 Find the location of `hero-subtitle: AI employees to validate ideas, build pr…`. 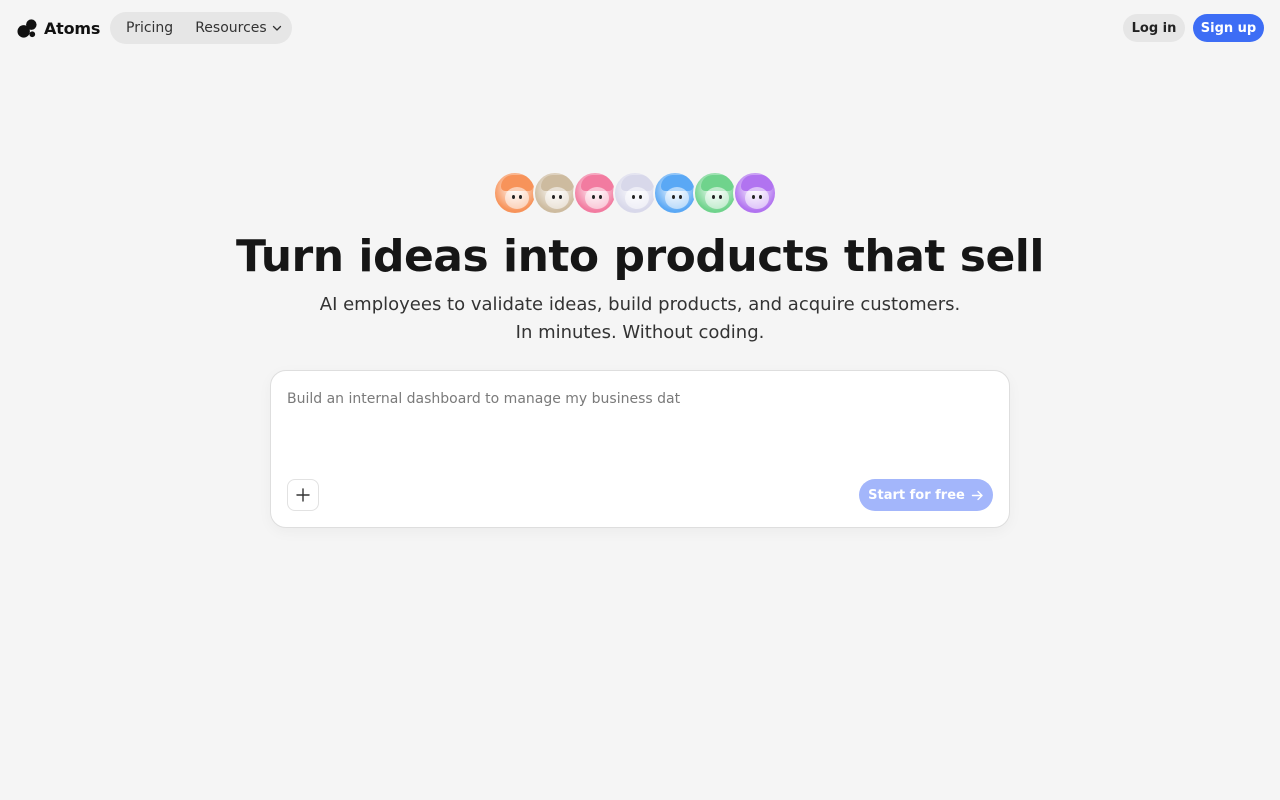

hero-subtitle: AI employees to validate ideas, build pr… is located at coordinates (640, 319).